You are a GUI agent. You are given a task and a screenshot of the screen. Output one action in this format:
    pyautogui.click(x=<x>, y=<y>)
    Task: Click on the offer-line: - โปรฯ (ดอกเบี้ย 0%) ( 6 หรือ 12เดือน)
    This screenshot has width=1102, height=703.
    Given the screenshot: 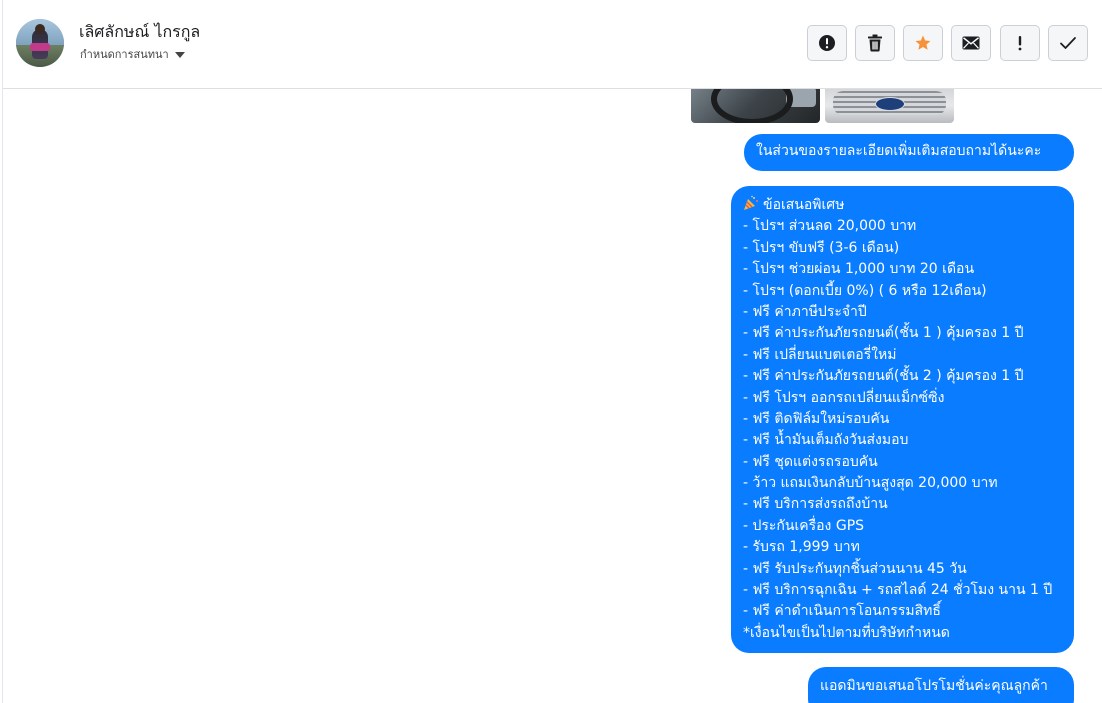 What is the action you would take?
    pyautogui.click(x=865, y=290)
    